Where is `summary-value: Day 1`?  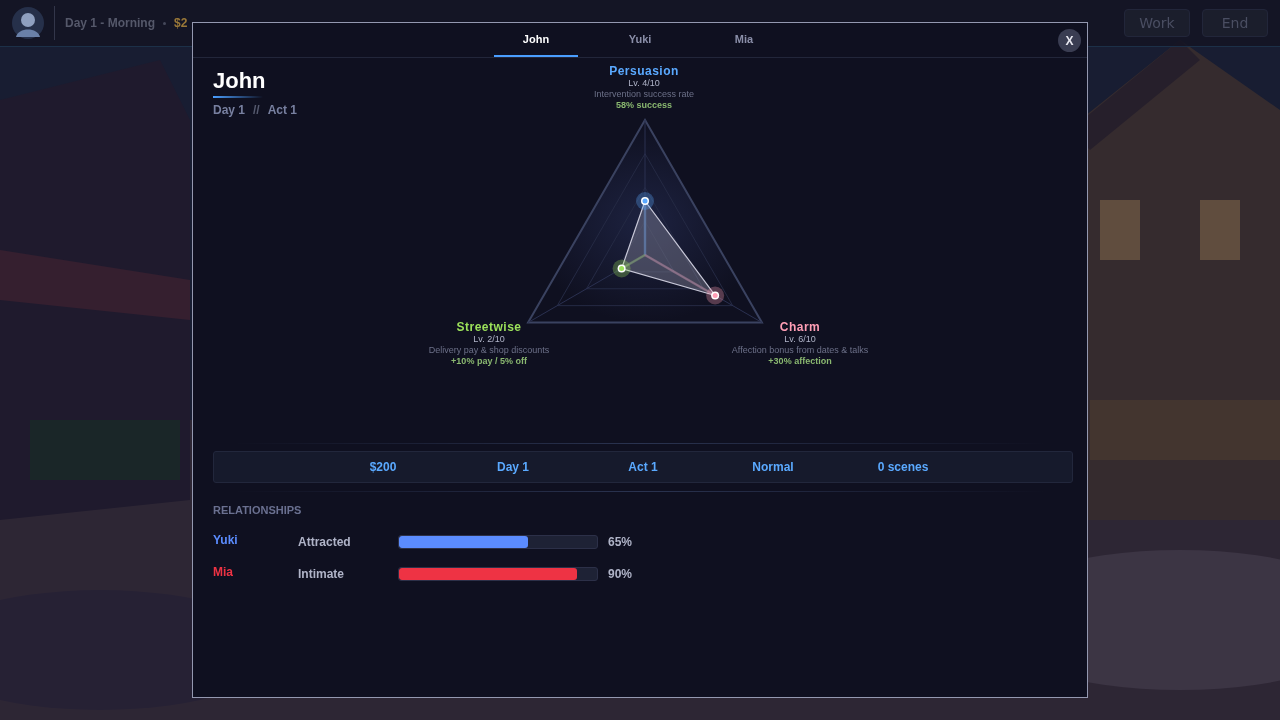
summary-value: Day 1 is located at coordinates (513, 467).